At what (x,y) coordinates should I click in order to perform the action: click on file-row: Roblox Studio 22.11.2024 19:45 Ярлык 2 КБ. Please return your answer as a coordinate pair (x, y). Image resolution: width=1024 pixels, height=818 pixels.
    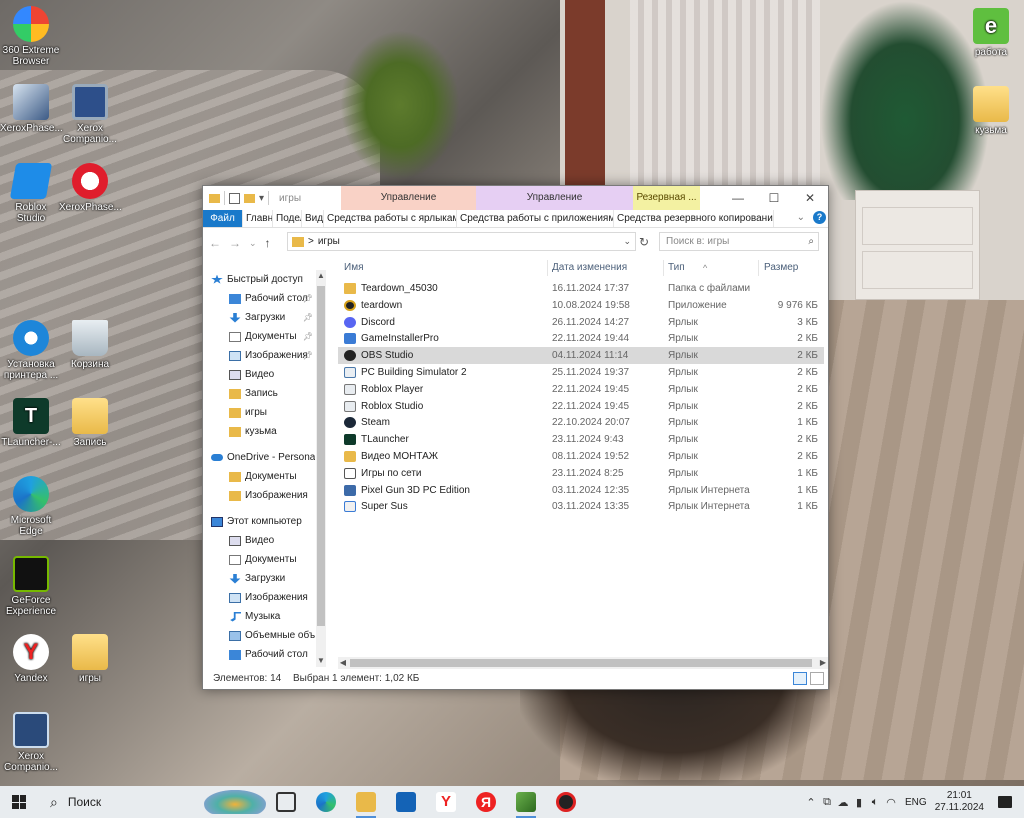
    Looking at the image, I should click on (581, 406).